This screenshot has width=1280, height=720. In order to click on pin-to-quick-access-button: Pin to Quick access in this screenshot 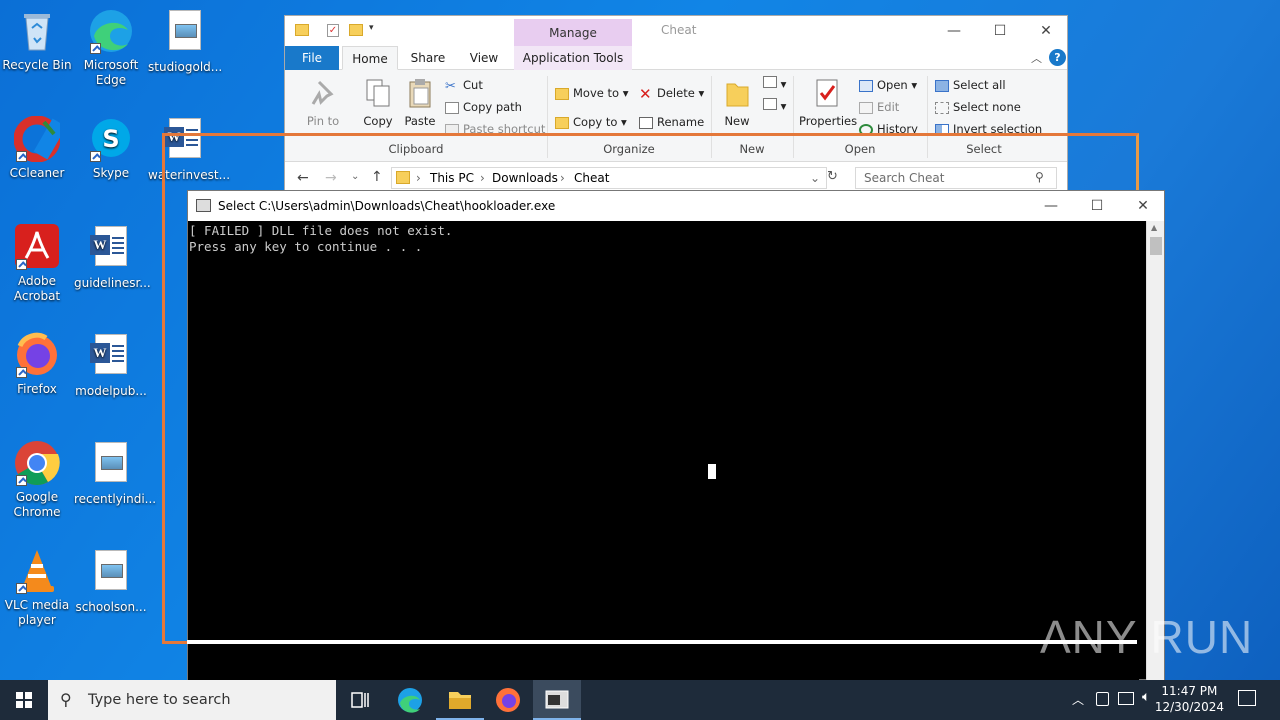, I will do `click(323, 101)`.